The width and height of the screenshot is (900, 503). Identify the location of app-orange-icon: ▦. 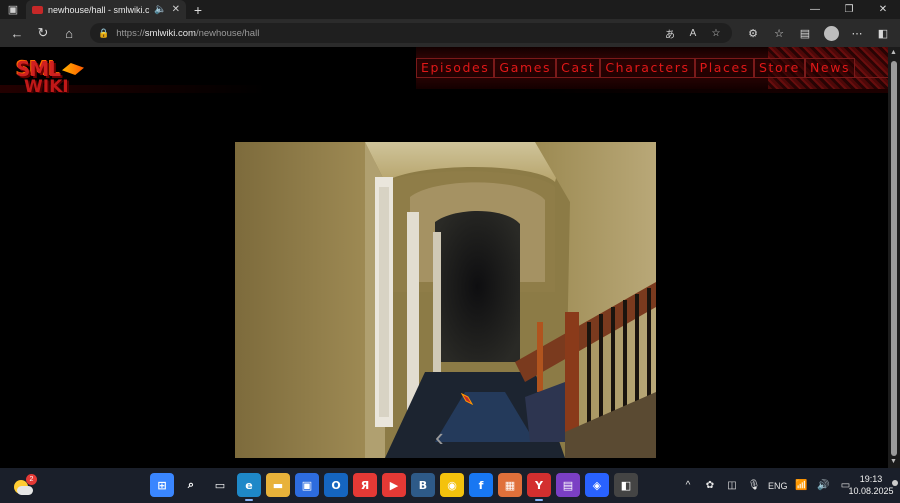
(510, 485).